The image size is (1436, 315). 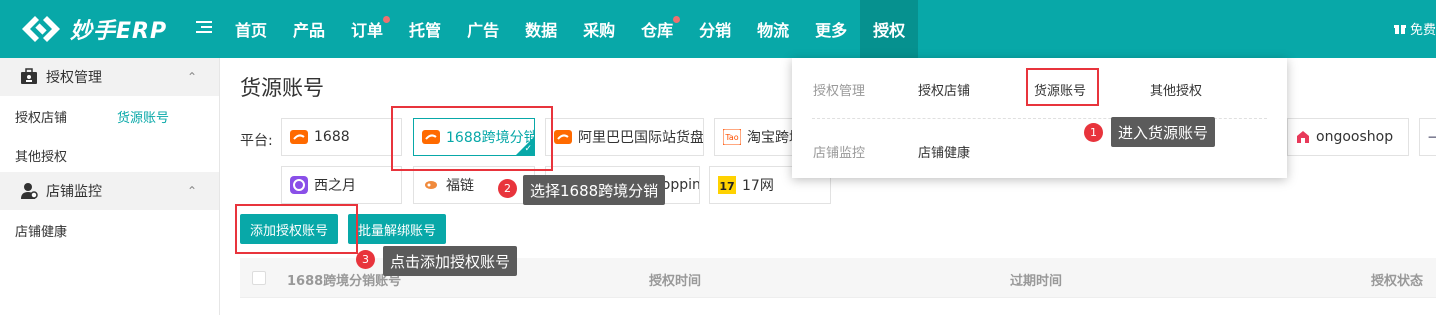 I want to click on free-label: 免费, so click(x=1423, y=30).